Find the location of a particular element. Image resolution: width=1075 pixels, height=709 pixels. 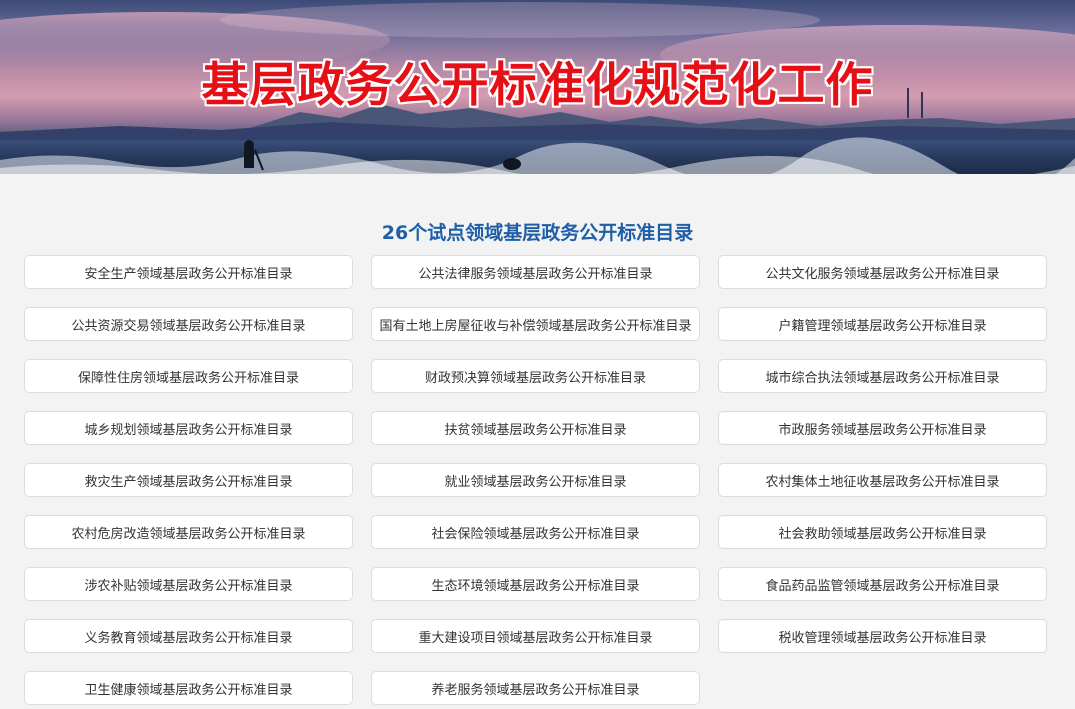

section-title: 26个试点领域基层政务公开标准目录 is located at coordinates (537, 233).